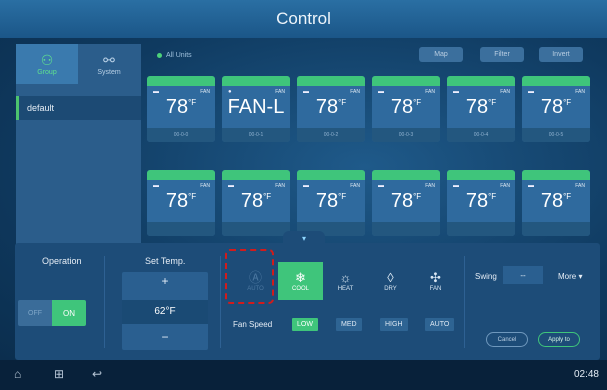 The image size is (607, 390). Describe the element at coordinates (256, 135) in the screenshot. I see `unit-address: 00-0-1` at that location.